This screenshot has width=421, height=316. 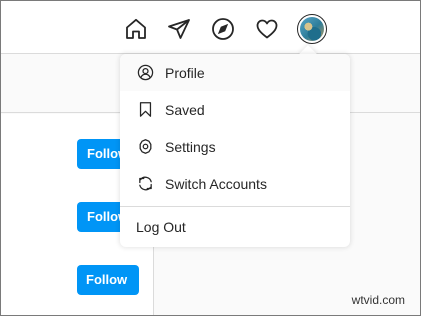 What do you see at coordinates (235, 146) in the screenshot?
I see `menu-item-settings: Settings` at bounding box center [235, 146].